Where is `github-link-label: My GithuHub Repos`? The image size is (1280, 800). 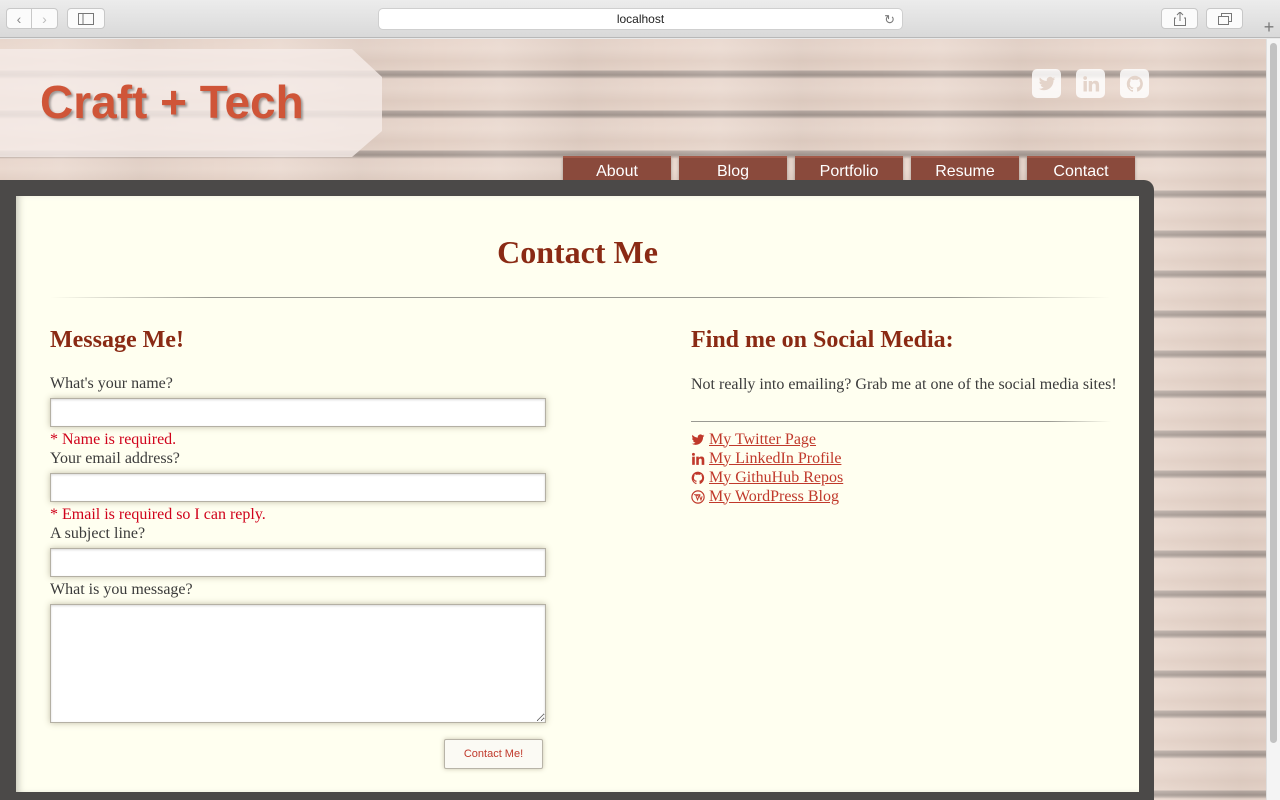
github-link-label: My GithuHub Repos is located at coordinates (776, 477).